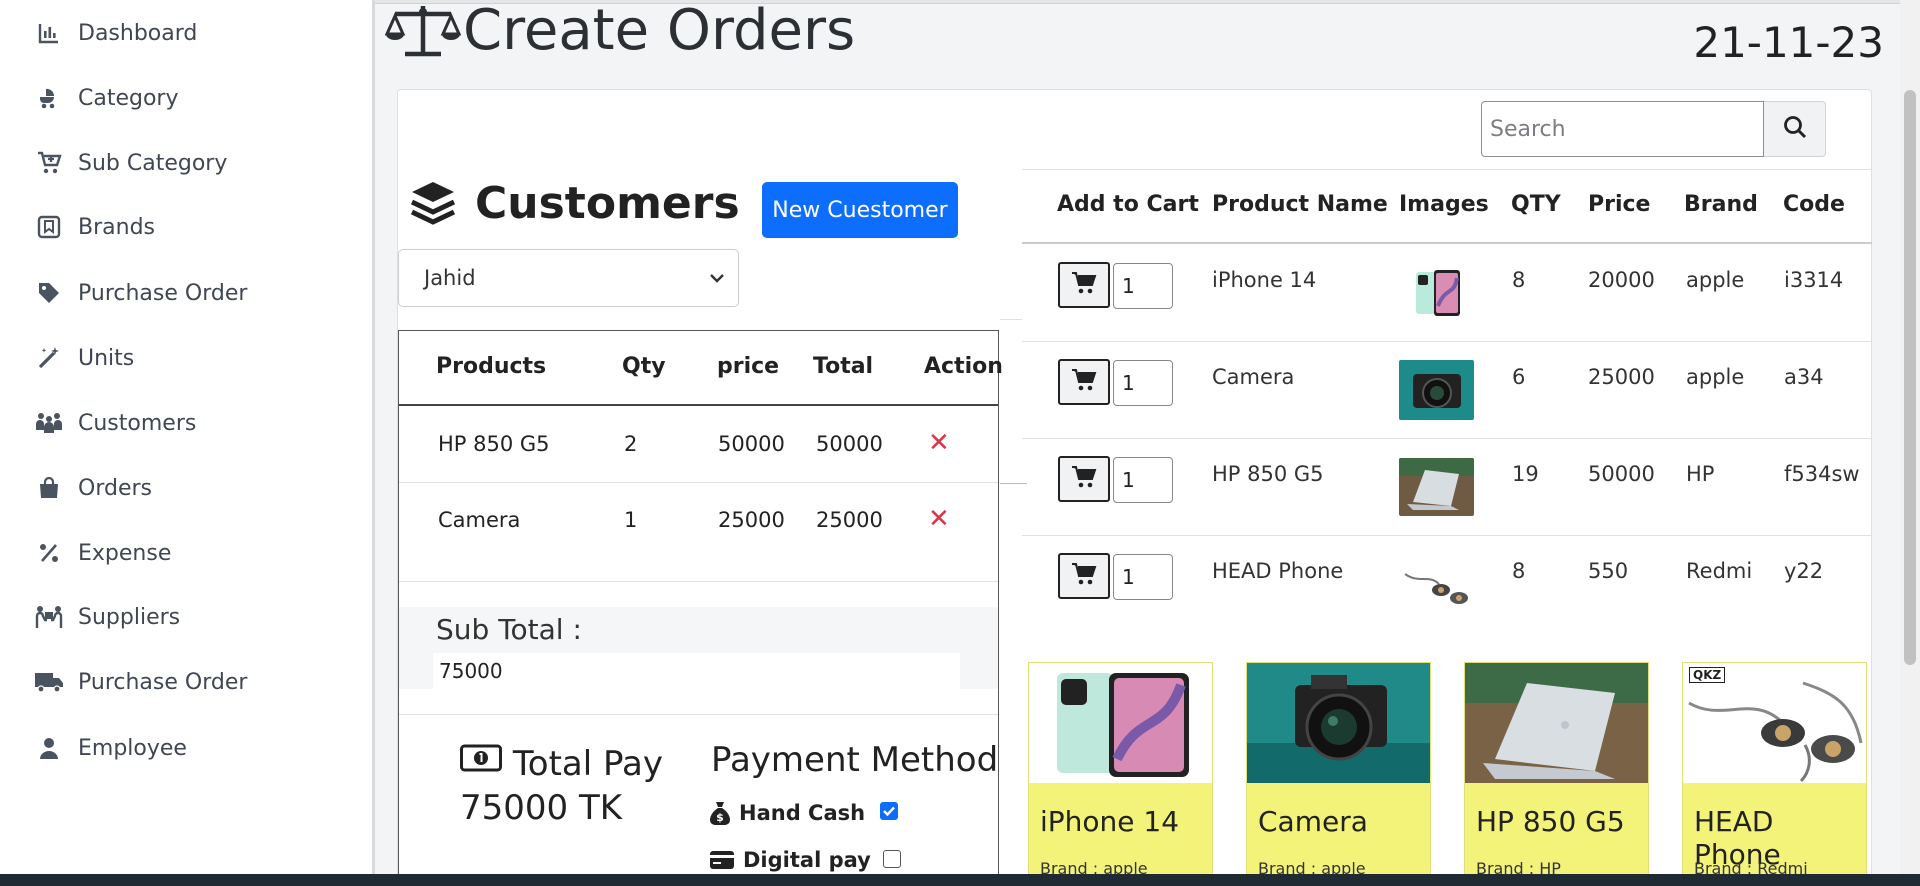 The image size is (1920, 886). Describe the element at coordinates (102, 553) in the screenshot. I see `sidebar-item-expense: Expense` at that location.